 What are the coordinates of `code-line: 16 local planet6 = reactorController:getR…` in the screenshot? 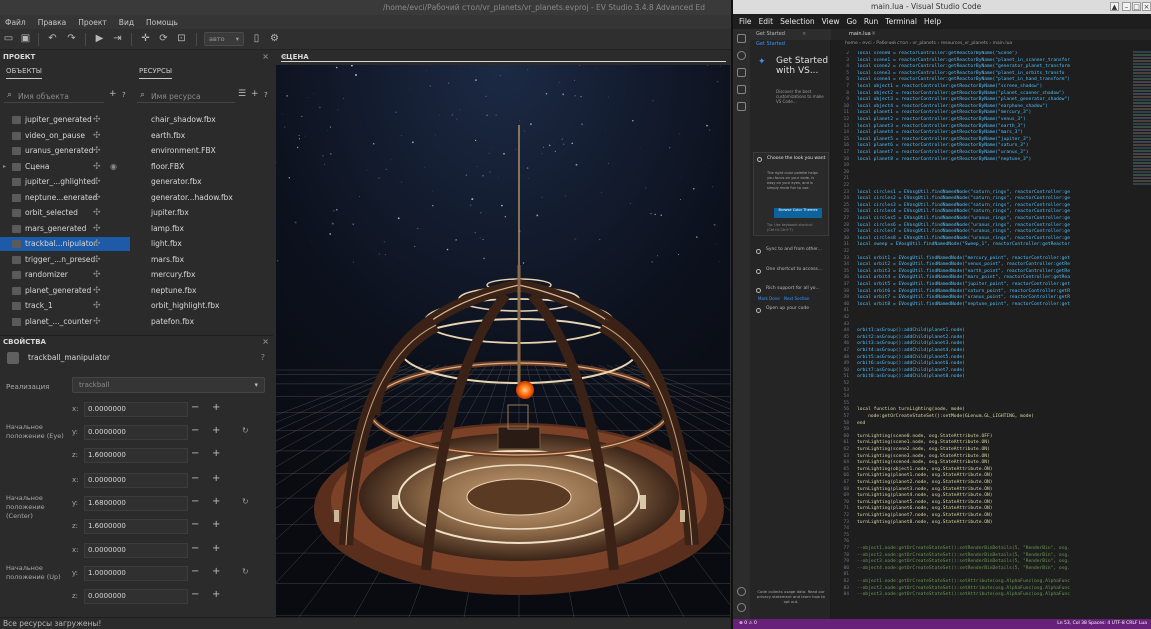 It's located at (966, 146).